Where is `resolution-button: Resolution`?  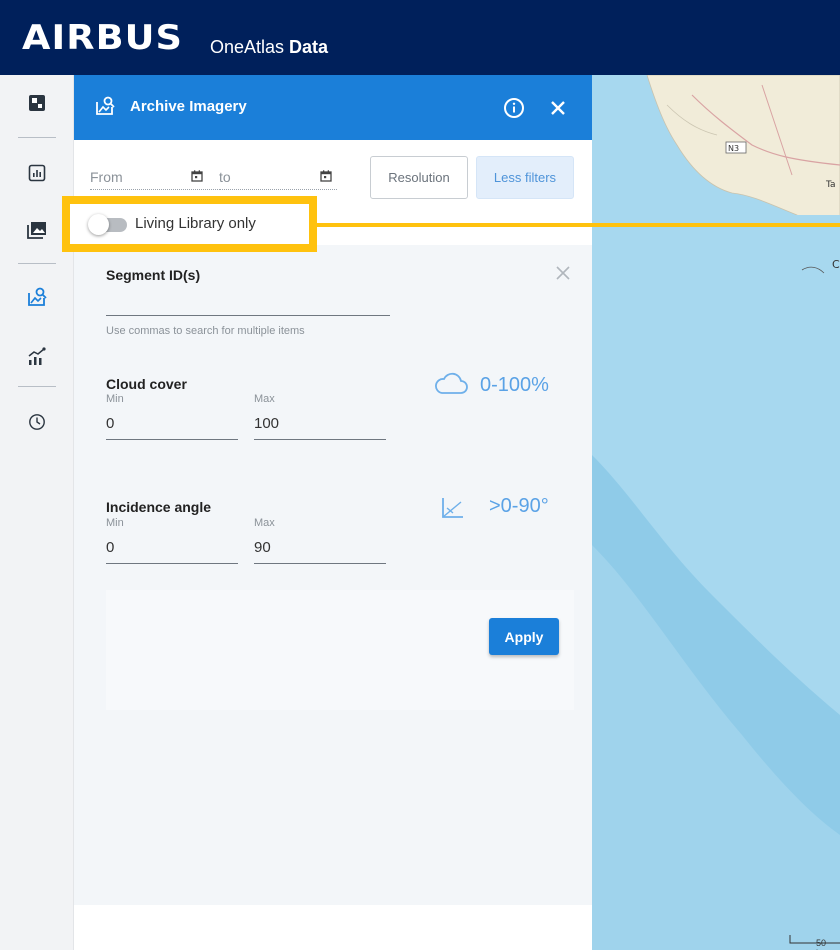 resolution-button: Resolution is located at coordinates (419, 177).